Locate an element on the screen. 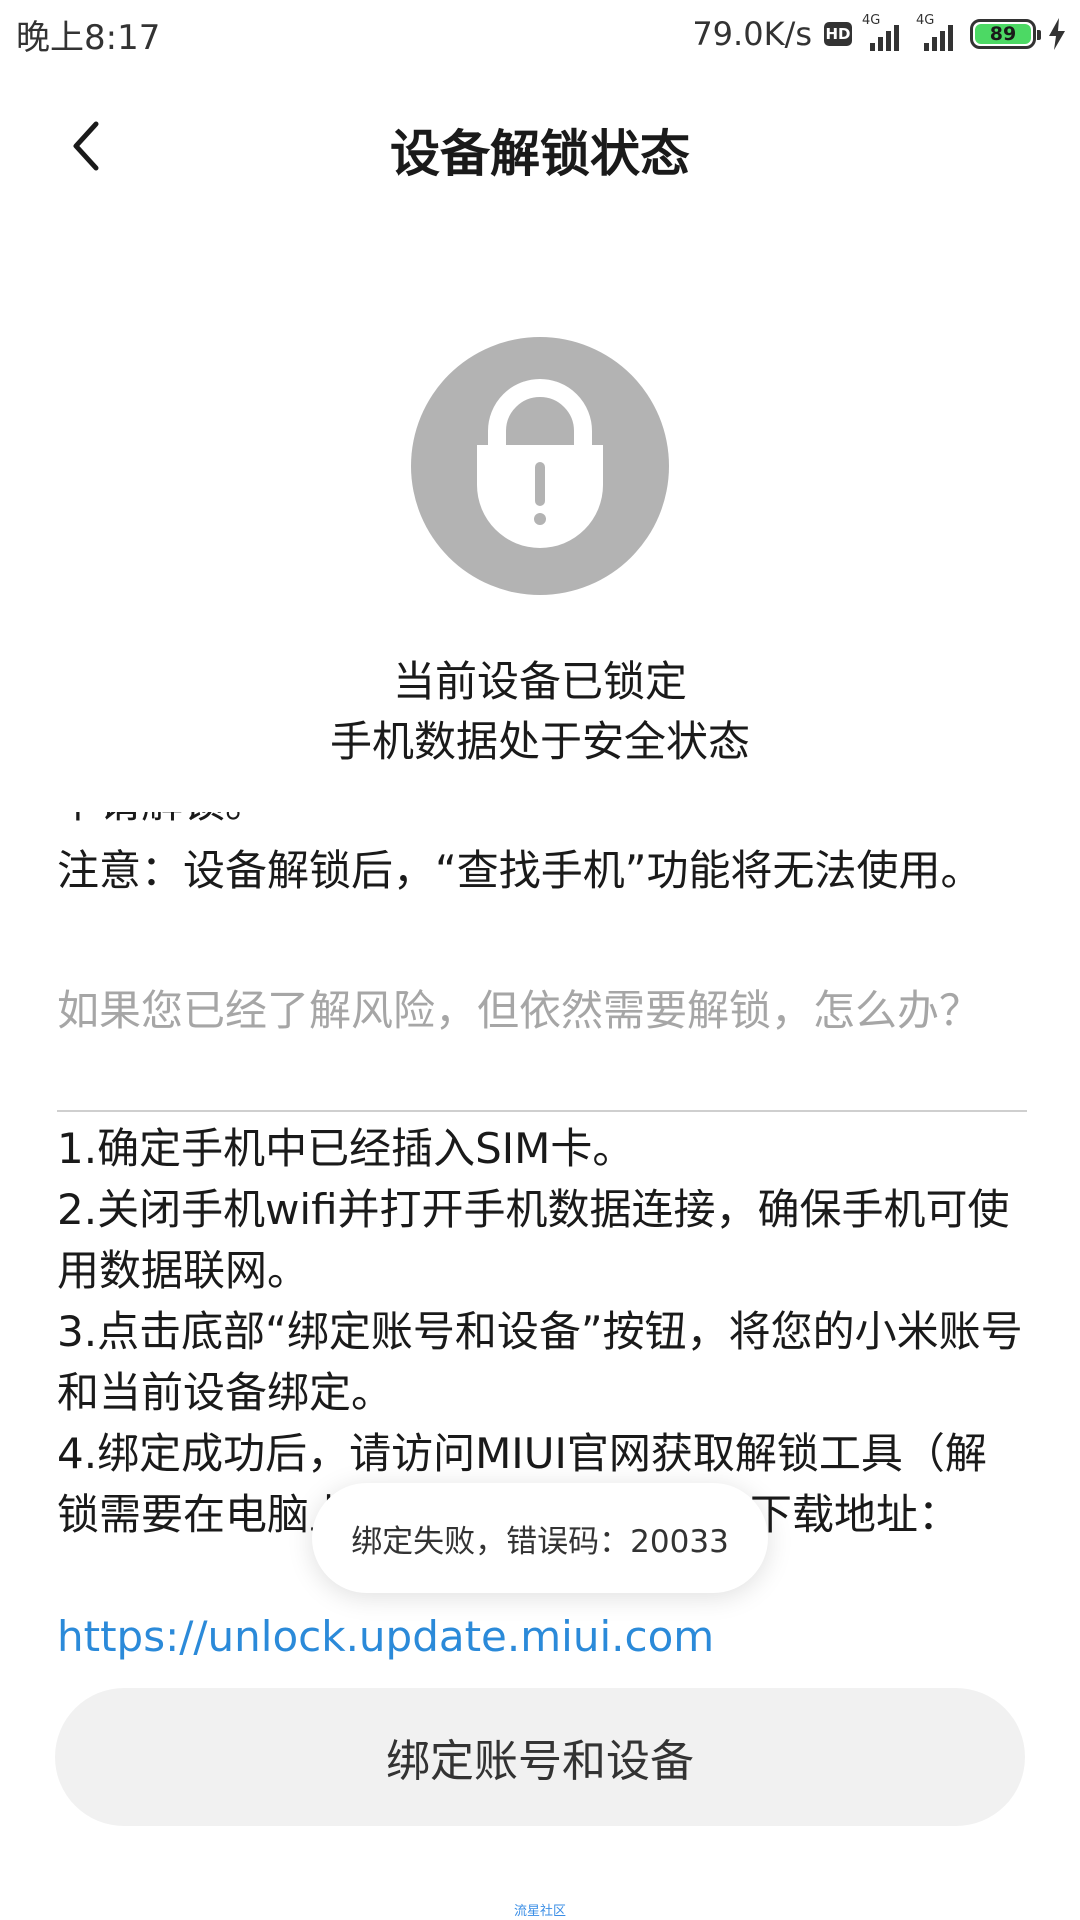 The width and height of the screenshot is (1080, 1920). hd-voice-icon: HD is located at coordinates (838, 34).